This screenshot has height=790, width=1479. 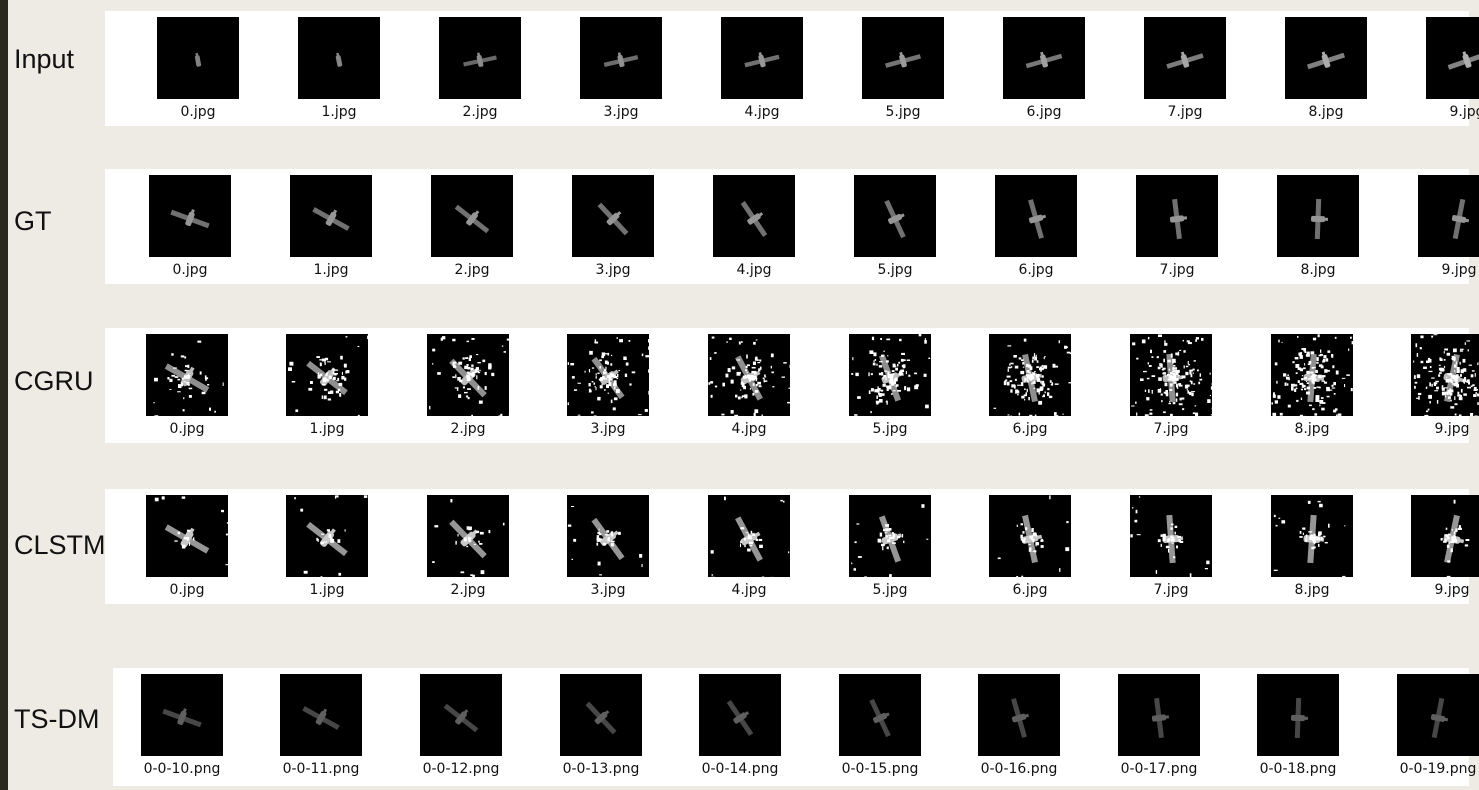 I want to click on thumbnail-item: 0-0-17.png, so click(x=1159, y=725).